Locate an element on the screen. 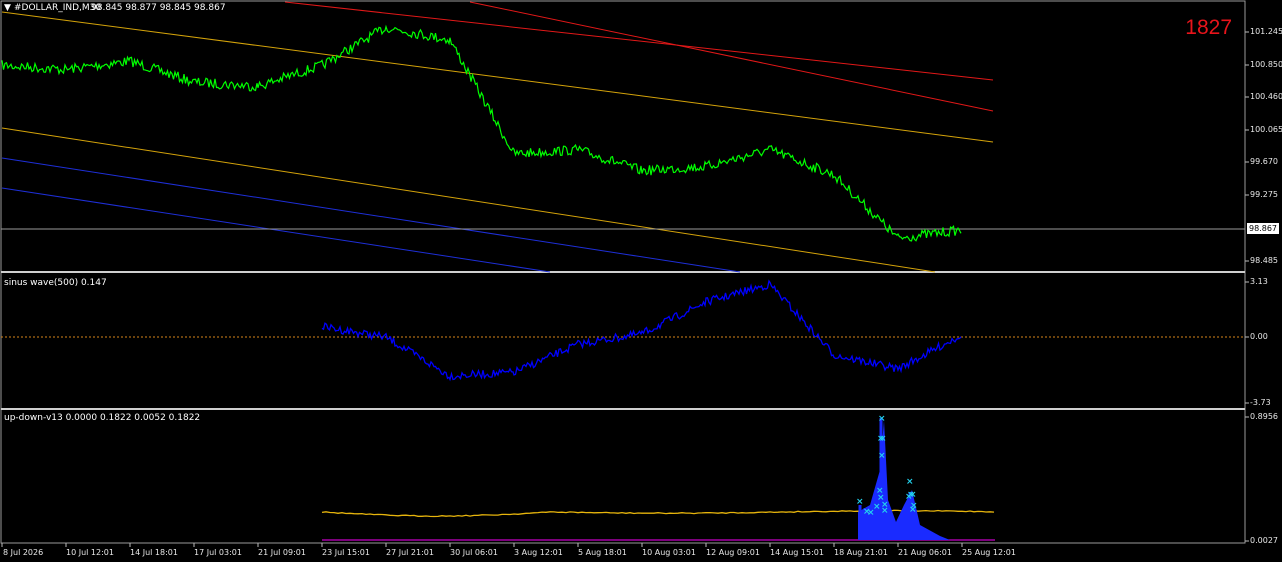 The height and width of the screenshot is (562, 1282). time-label: 8 Jul 2026 is located at coordinates (23, 552).